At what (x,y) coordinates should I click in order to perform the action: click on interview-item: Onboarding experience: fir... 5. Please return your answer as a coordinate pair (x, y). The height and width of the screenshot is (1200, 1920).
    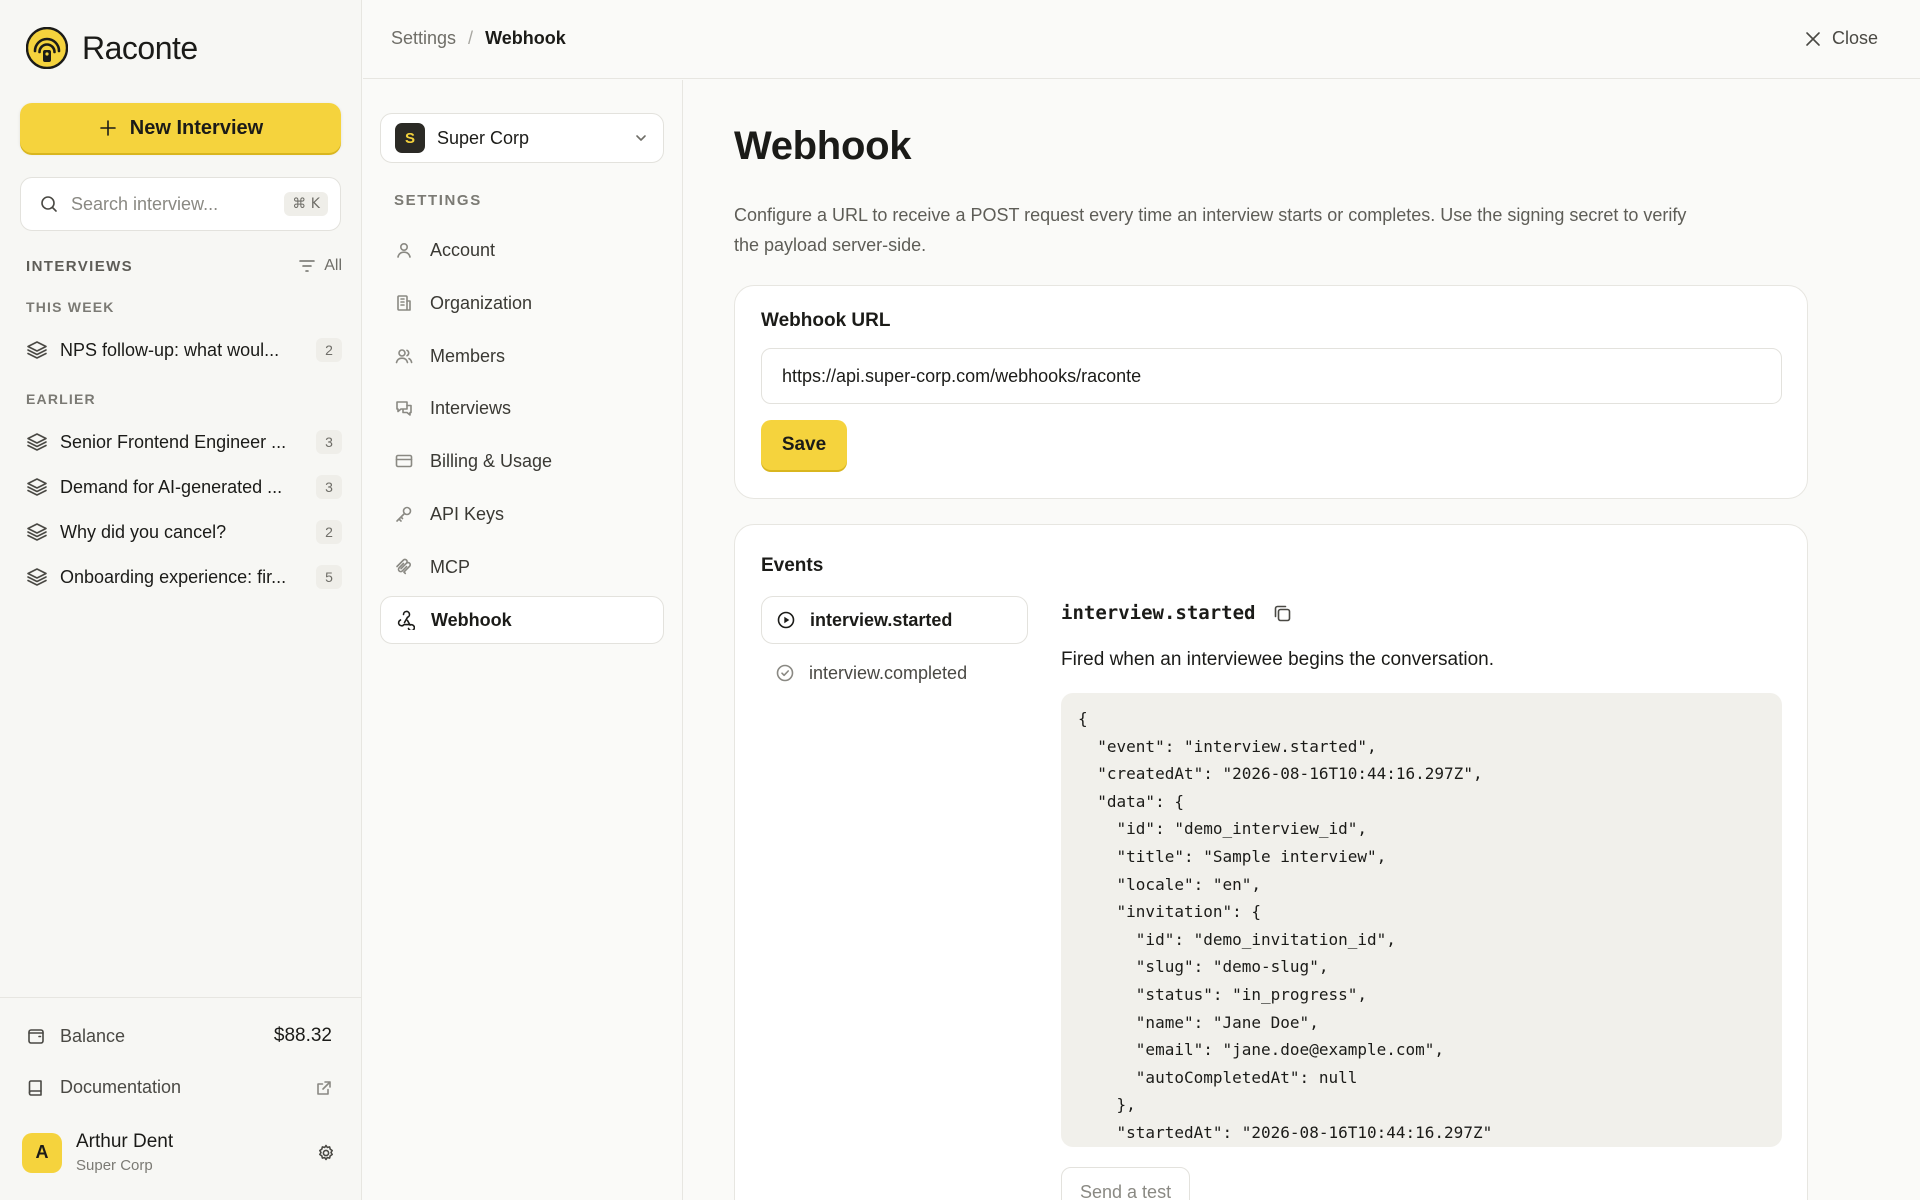
    Looking at the image, I should click on (184, 577).